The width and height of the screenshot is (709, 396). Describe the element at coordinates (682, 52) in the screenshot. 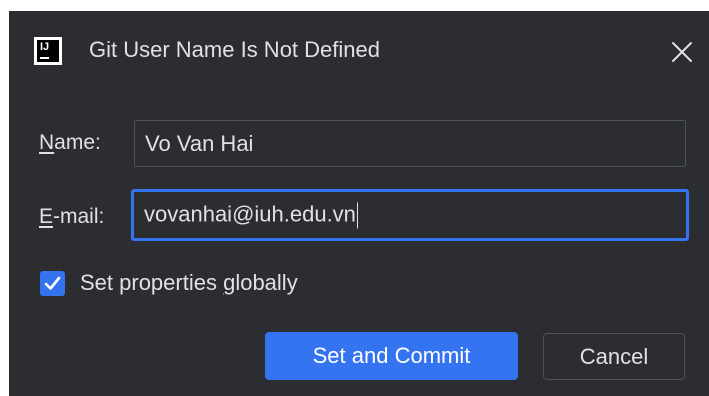

I see `close-icon` at that location.